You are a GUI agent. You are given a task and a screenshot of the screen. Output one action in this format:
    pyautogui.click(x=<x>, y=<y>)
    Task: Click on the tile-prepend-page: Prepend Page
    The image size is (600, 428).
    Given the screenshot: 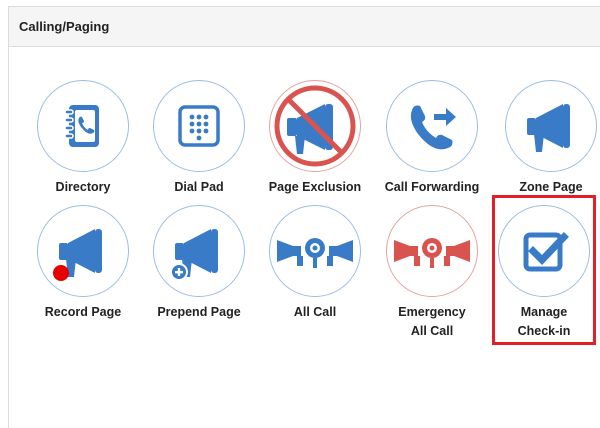 What is the action you would take?
    pyautogui.click(x=199, y=263)
    